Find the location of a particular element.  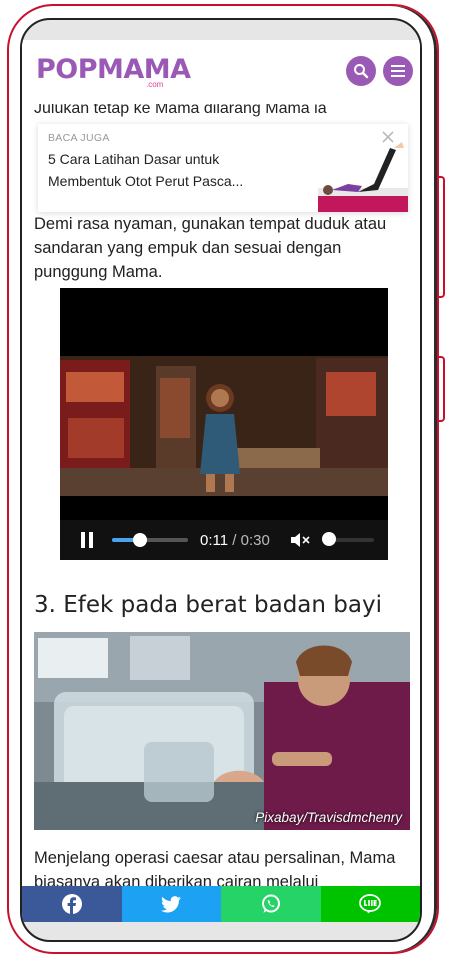

video-controls: 0:11 / 0:30 is located at coordinates (224, 540).